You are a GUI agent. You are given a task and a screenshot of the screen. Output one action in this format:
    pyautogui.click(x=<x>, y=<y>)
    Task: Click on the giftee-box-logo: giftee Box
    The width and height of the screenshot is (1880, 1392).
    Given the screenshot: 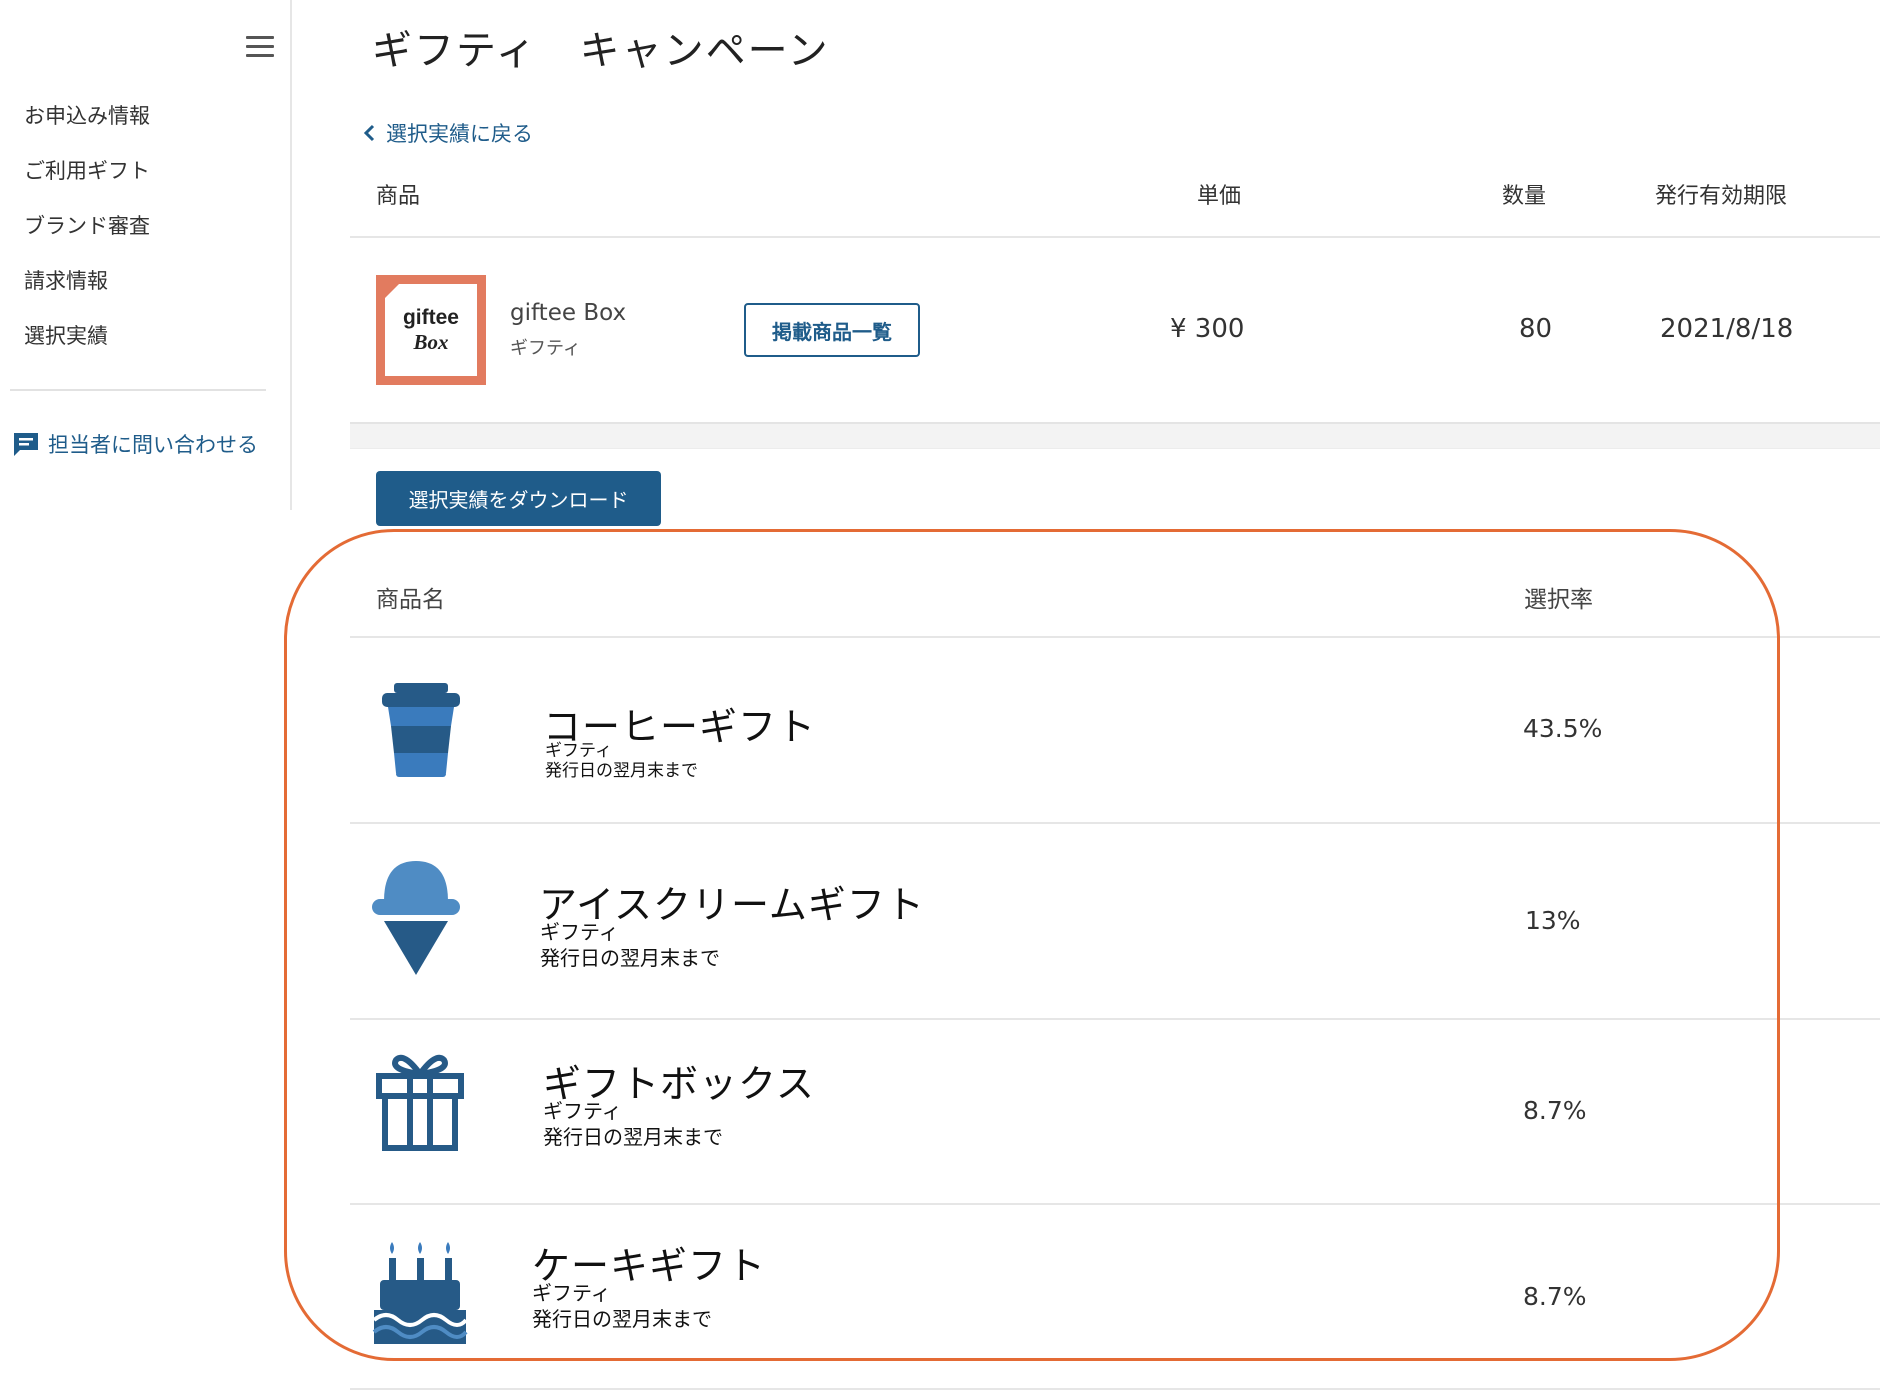 What is the action you would take?
    pyautogui.click(x=431, y=330)
    